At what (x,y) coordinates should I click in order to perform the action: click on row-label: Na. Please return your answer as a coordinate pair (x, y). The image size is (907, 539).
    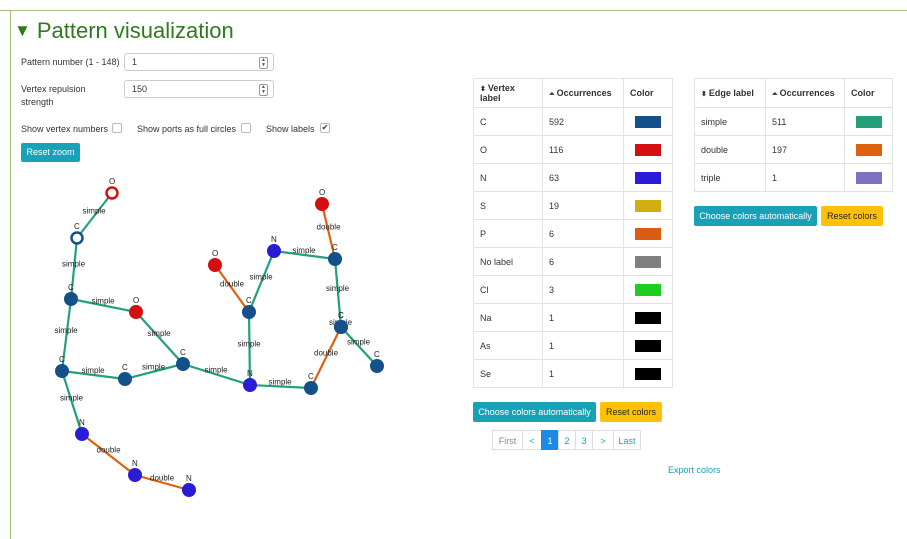
    Looking at the image, I should click on (508, 317).